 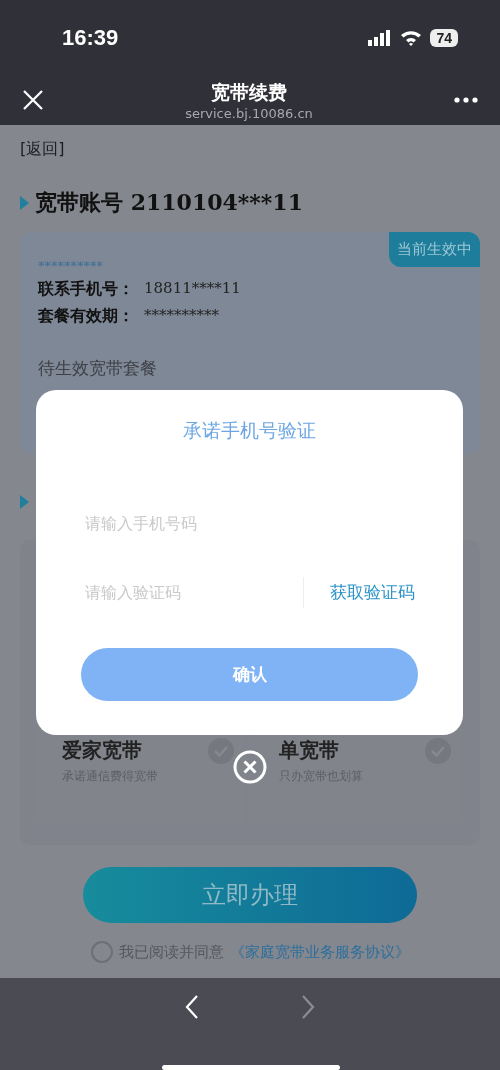 What do you see at coordinates (444, 37) in the screenshot?
I see `battery-level: 74` at bounding box center [444, 37].